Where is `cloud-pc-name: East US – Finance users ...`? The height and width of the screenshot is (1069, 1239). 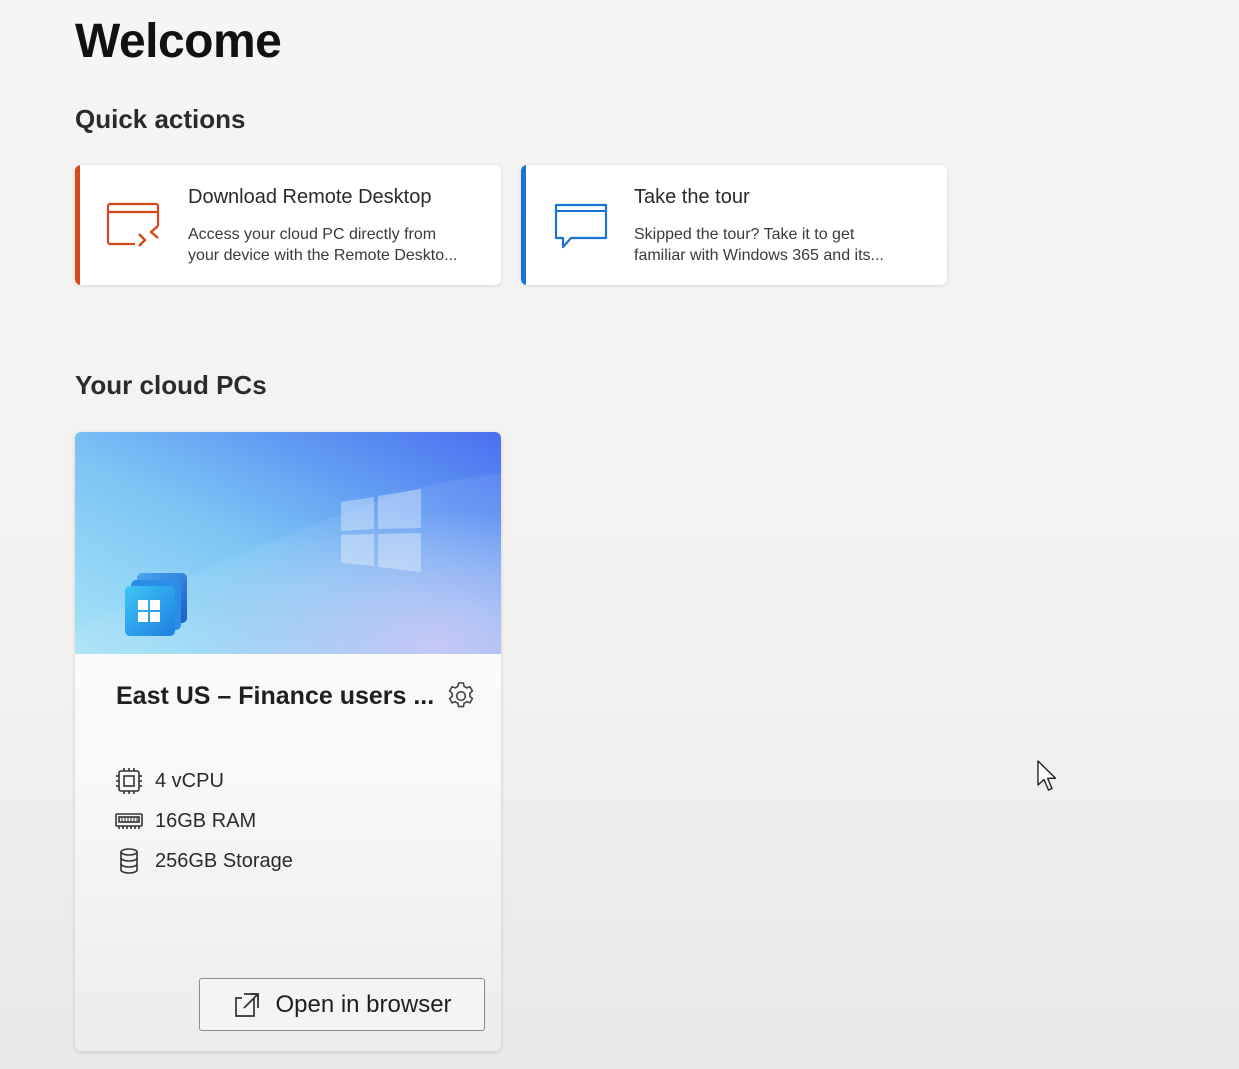 cloud-pc-name: East US – Finance users ... is located at coordinates (275, 696).